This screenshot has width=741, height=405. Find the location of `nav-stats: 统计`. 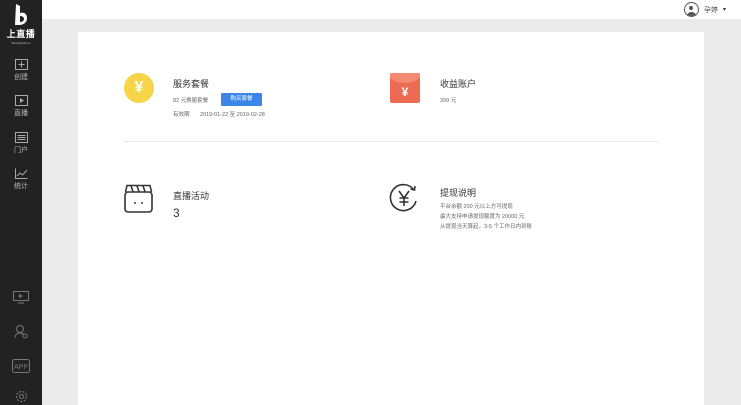

nav-stats: 统计 is located at coordinates (21, 179).